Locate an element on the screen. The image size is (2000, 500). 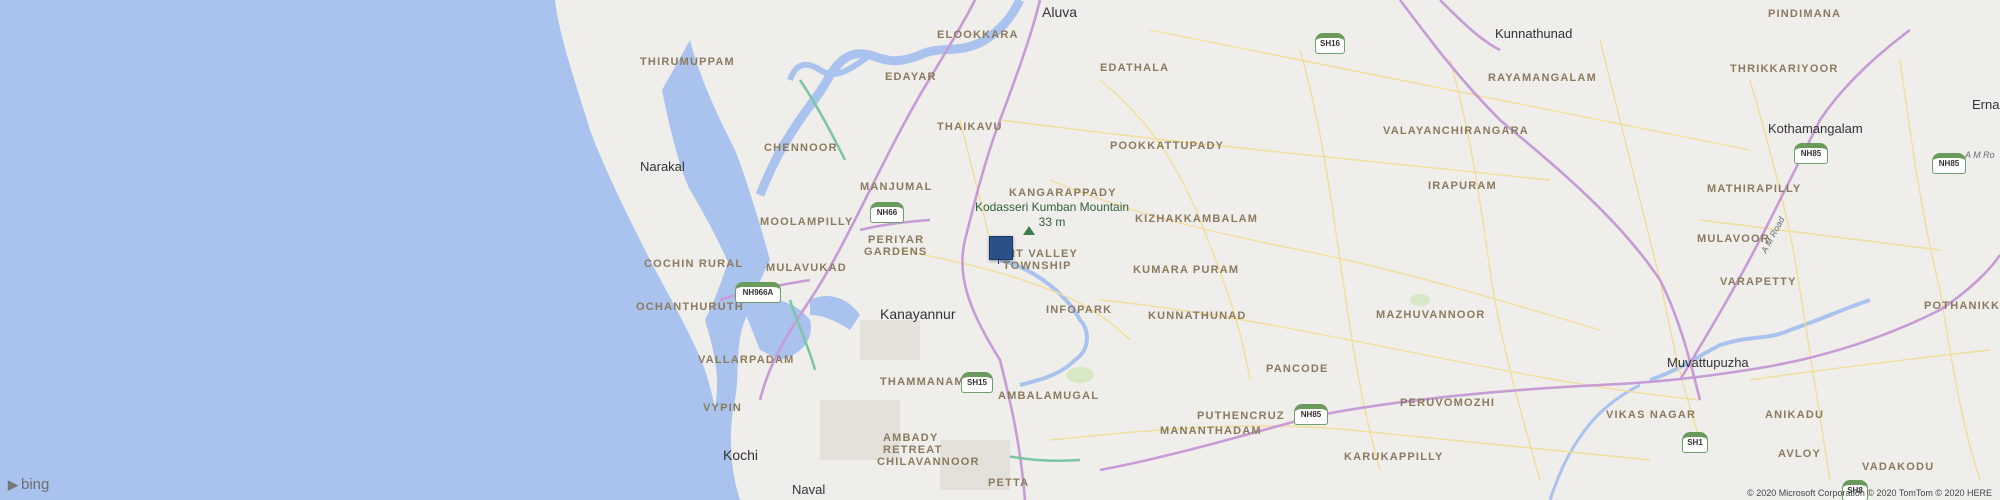
label-vadakodu: VADAKODU is located at coordinates (1898, 467).